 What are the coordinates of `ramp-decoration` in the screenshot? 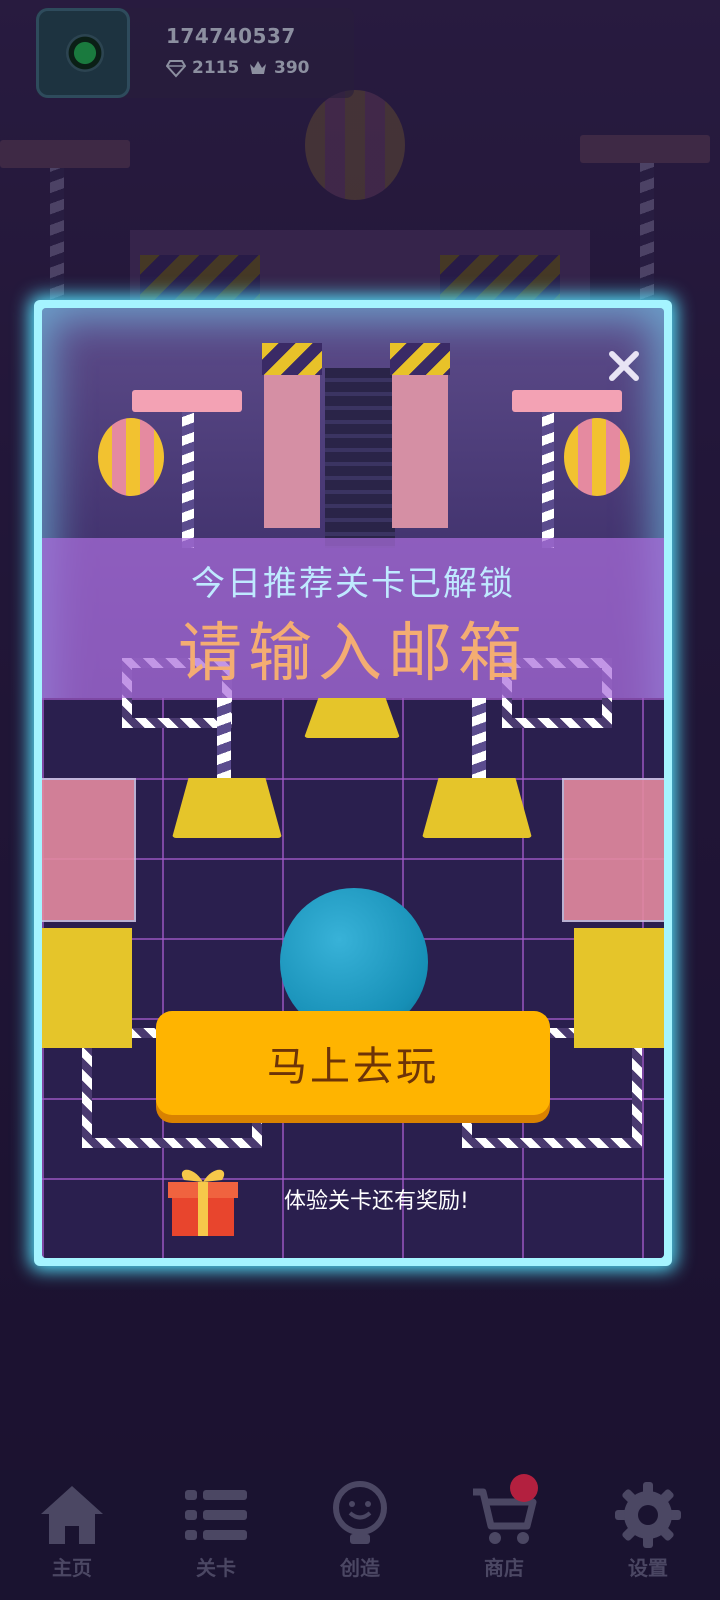 It's located at (360, 458).